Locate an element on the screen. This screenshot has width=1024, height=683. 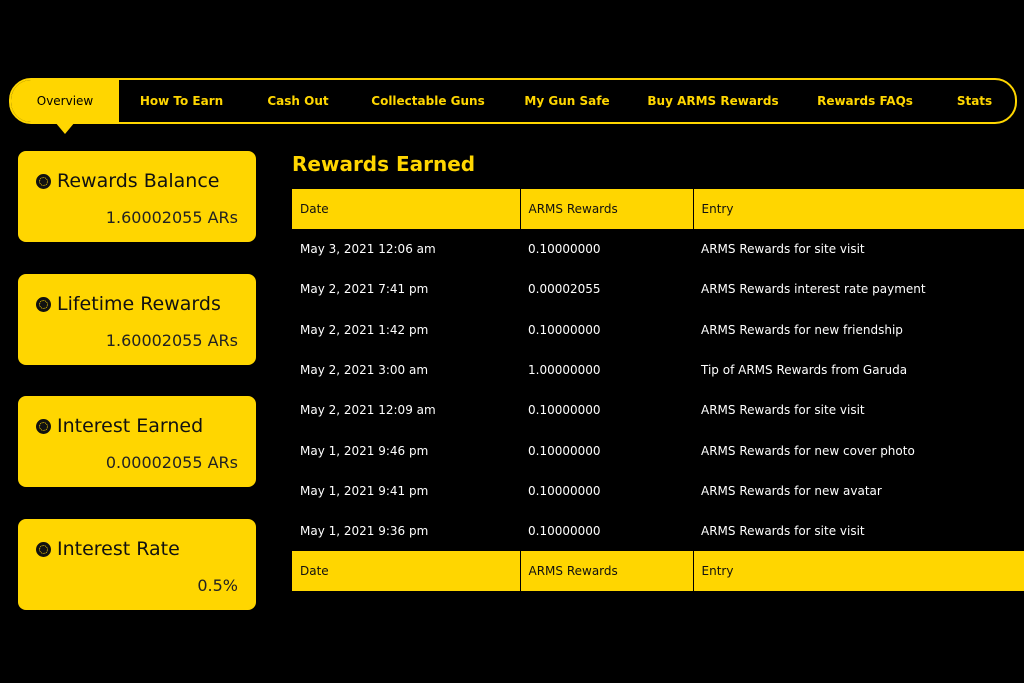
cell-entry: Tip of ARMS Rewards from Garuda is located at coordinates (804, 370).